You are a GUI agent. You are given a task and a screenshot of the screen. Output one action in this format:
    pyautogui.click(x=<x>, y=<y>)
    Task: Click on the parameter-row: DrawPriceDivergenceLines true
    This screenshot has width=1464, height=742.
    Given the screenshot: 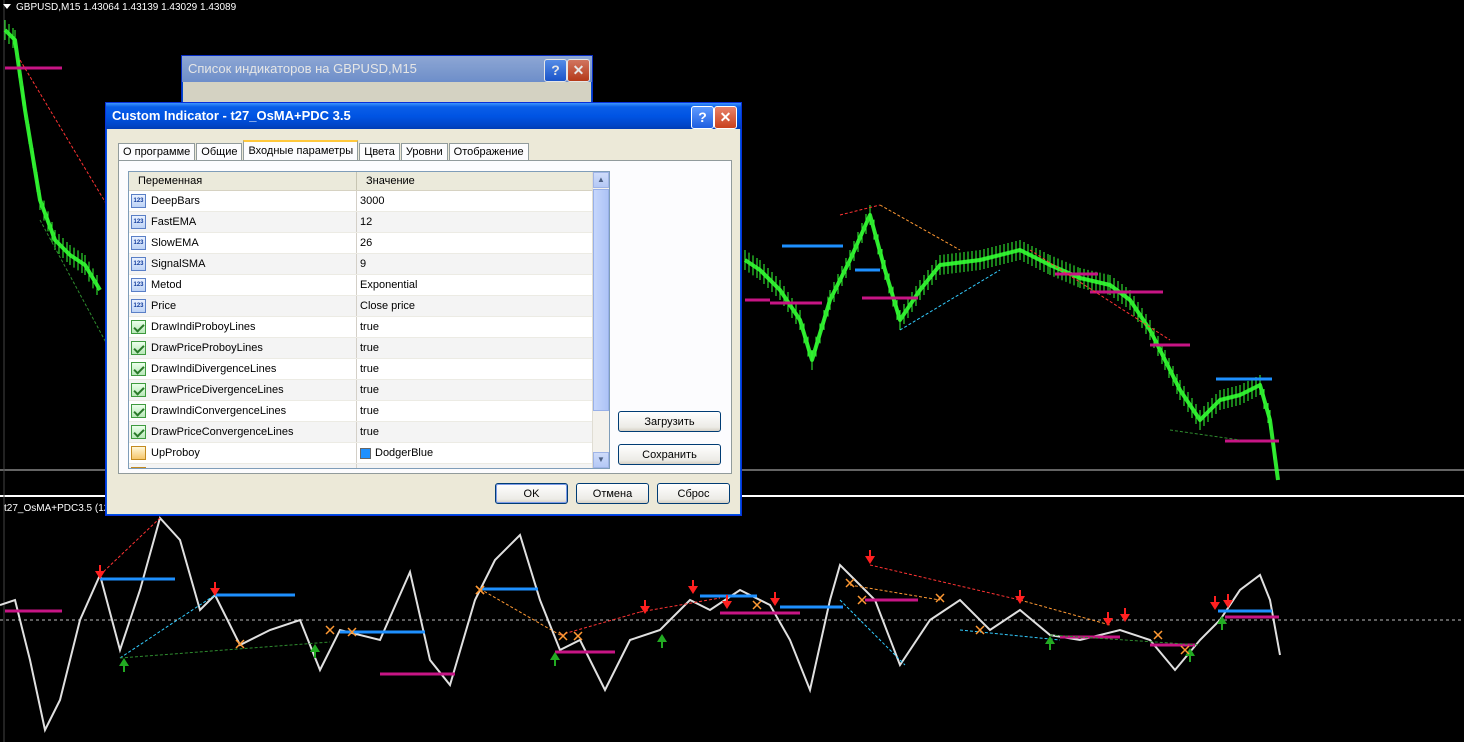 What is the action you would take?
    pyautogui.click(x=361, y=390)
    